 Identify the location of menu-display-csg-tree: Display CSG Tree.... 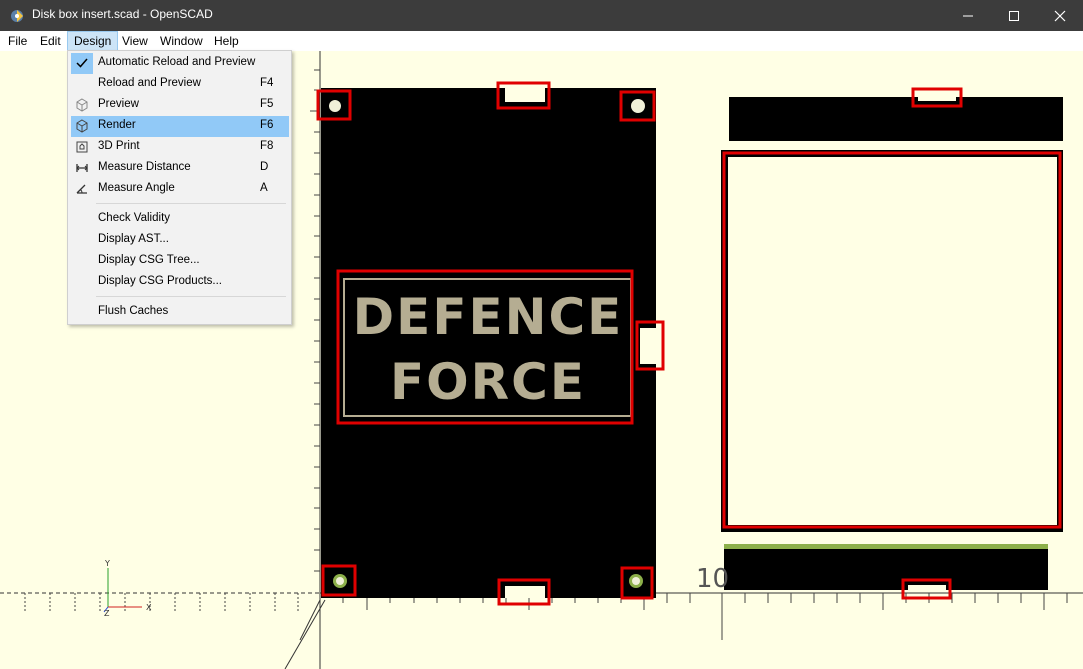
(180, 261).